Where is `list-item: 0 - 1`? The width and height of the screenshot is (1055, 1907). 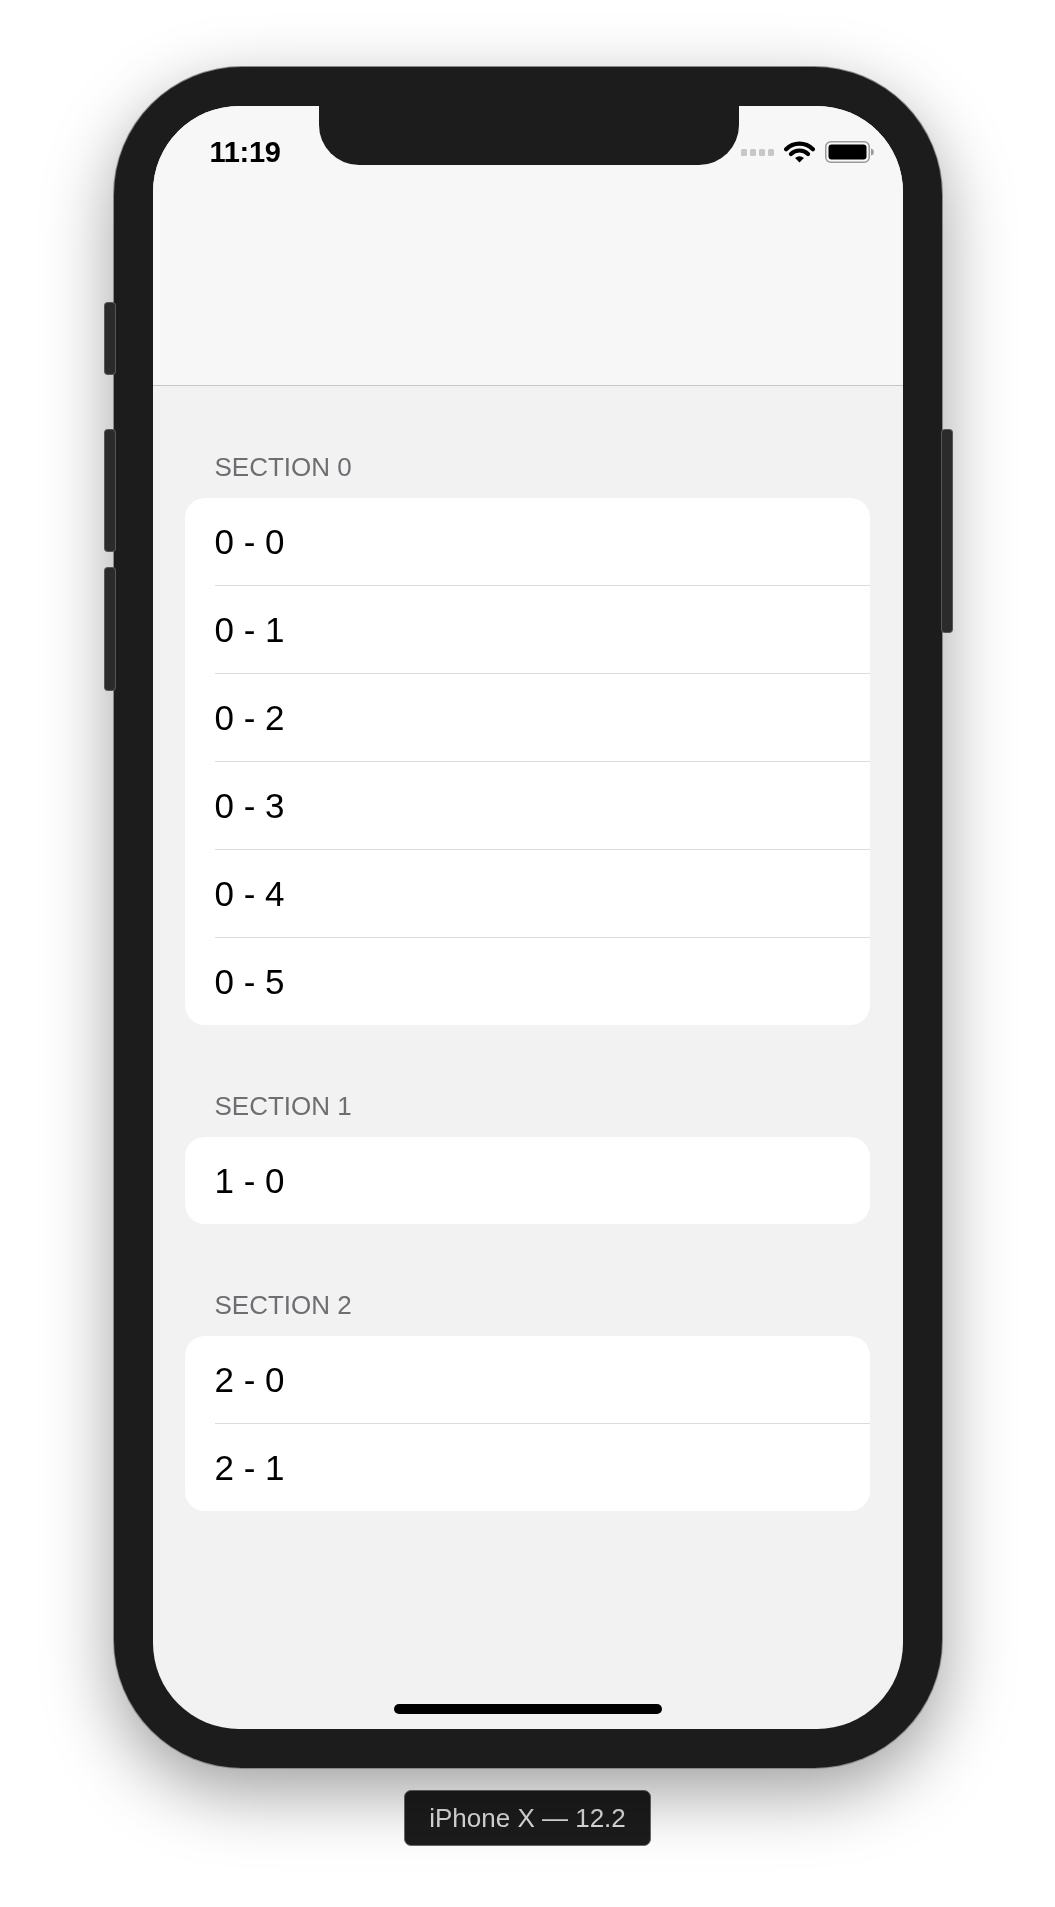 list-item: 0 - 1 is located at coordinates (527, 629).